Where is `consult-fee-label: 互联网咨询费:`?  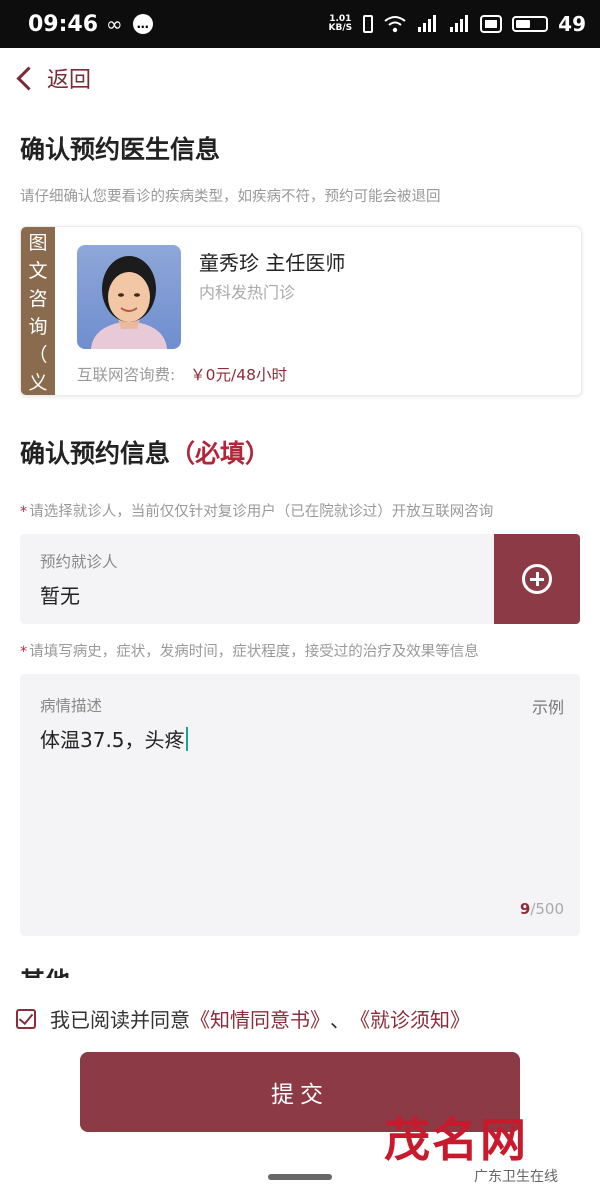
consult-fee-label: 互联网咨询费: is located at coordinates (126, 375).